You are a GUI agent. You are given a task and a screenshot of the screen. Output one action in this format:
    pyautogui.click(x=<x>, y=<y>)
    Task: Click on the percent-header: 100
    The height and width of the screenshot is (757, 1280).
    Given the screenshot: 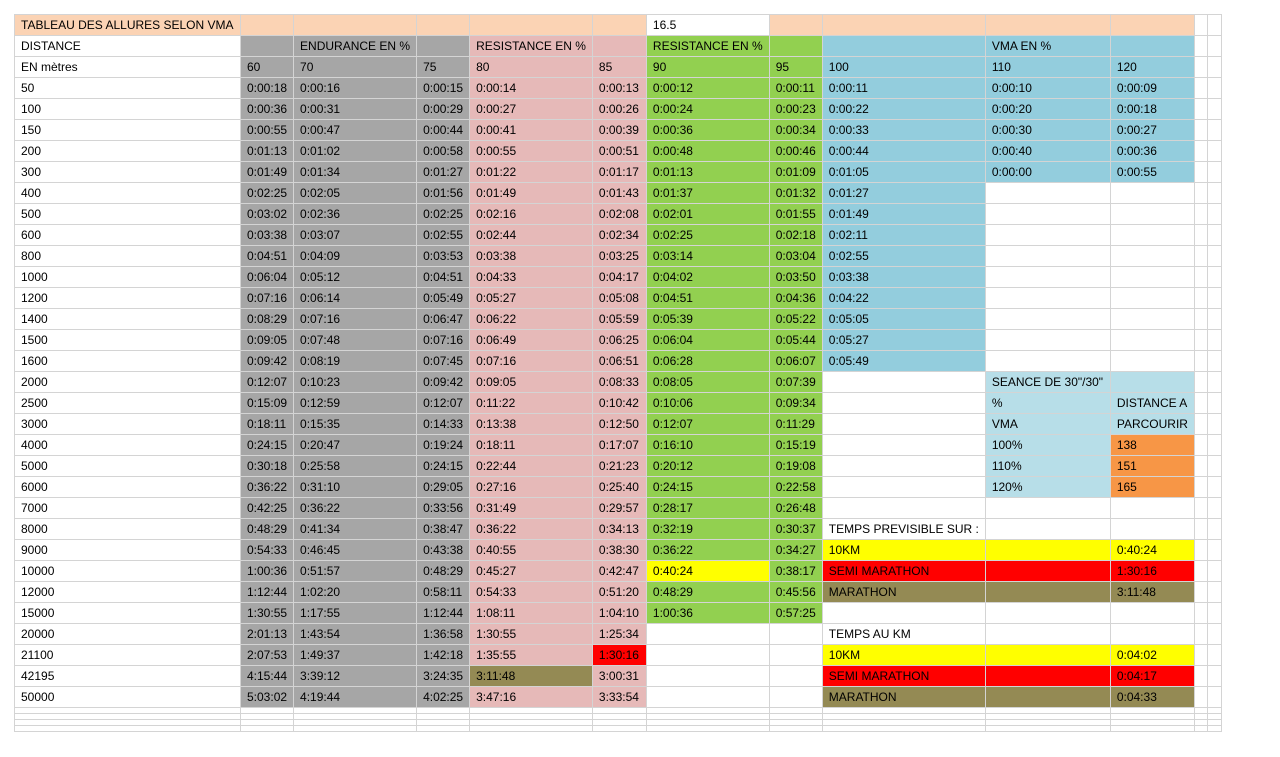 What is the action you would take?
    pyautogui.click(x=903, y=67)
    